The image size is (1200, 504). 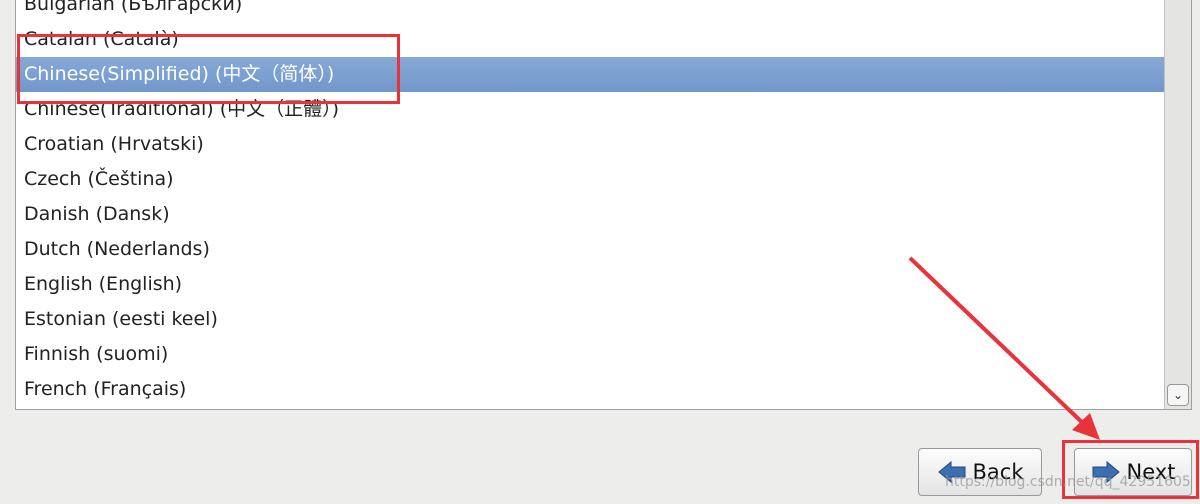 I want to click on annotation-arrow-icon, so click(x=1004, y=348).